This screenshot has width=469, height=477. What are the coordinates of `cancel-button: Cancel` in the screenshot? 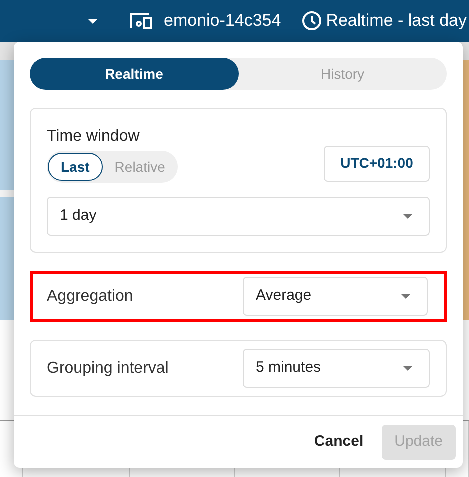 It's located at (339, 442).